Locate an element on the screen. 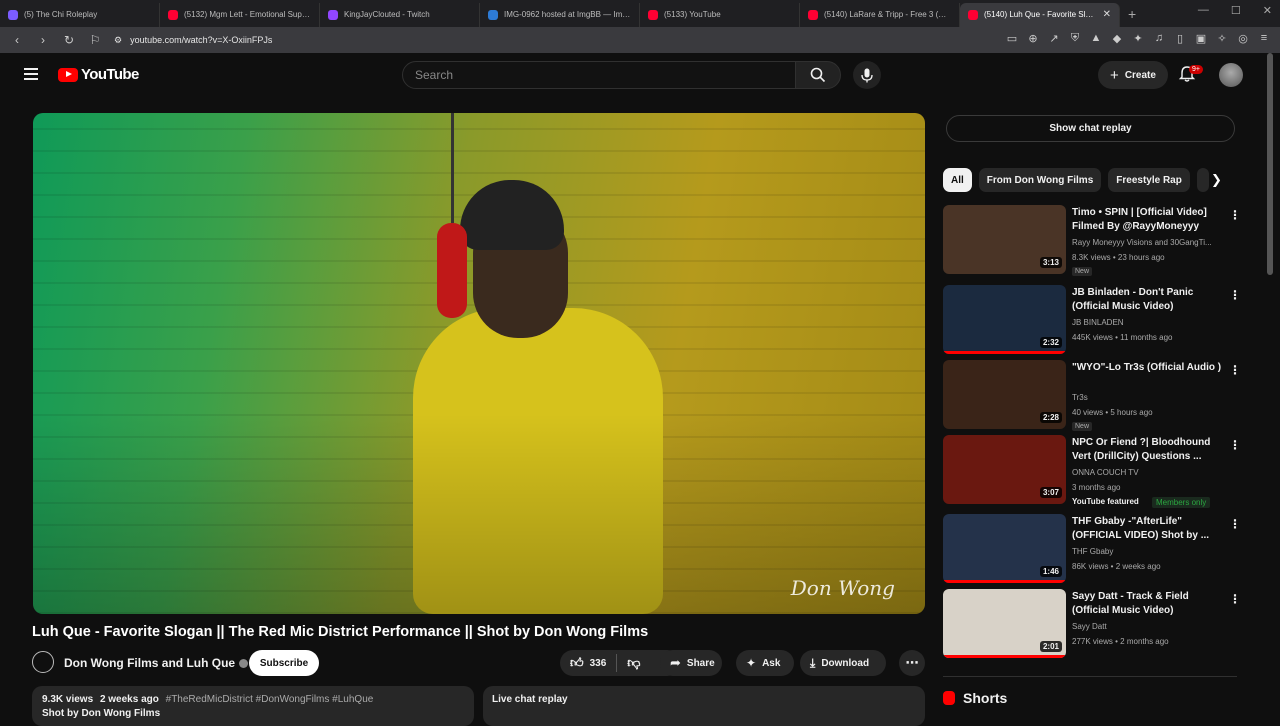  close-tab-icon: ✕ is located at coordinates (1107, 14).